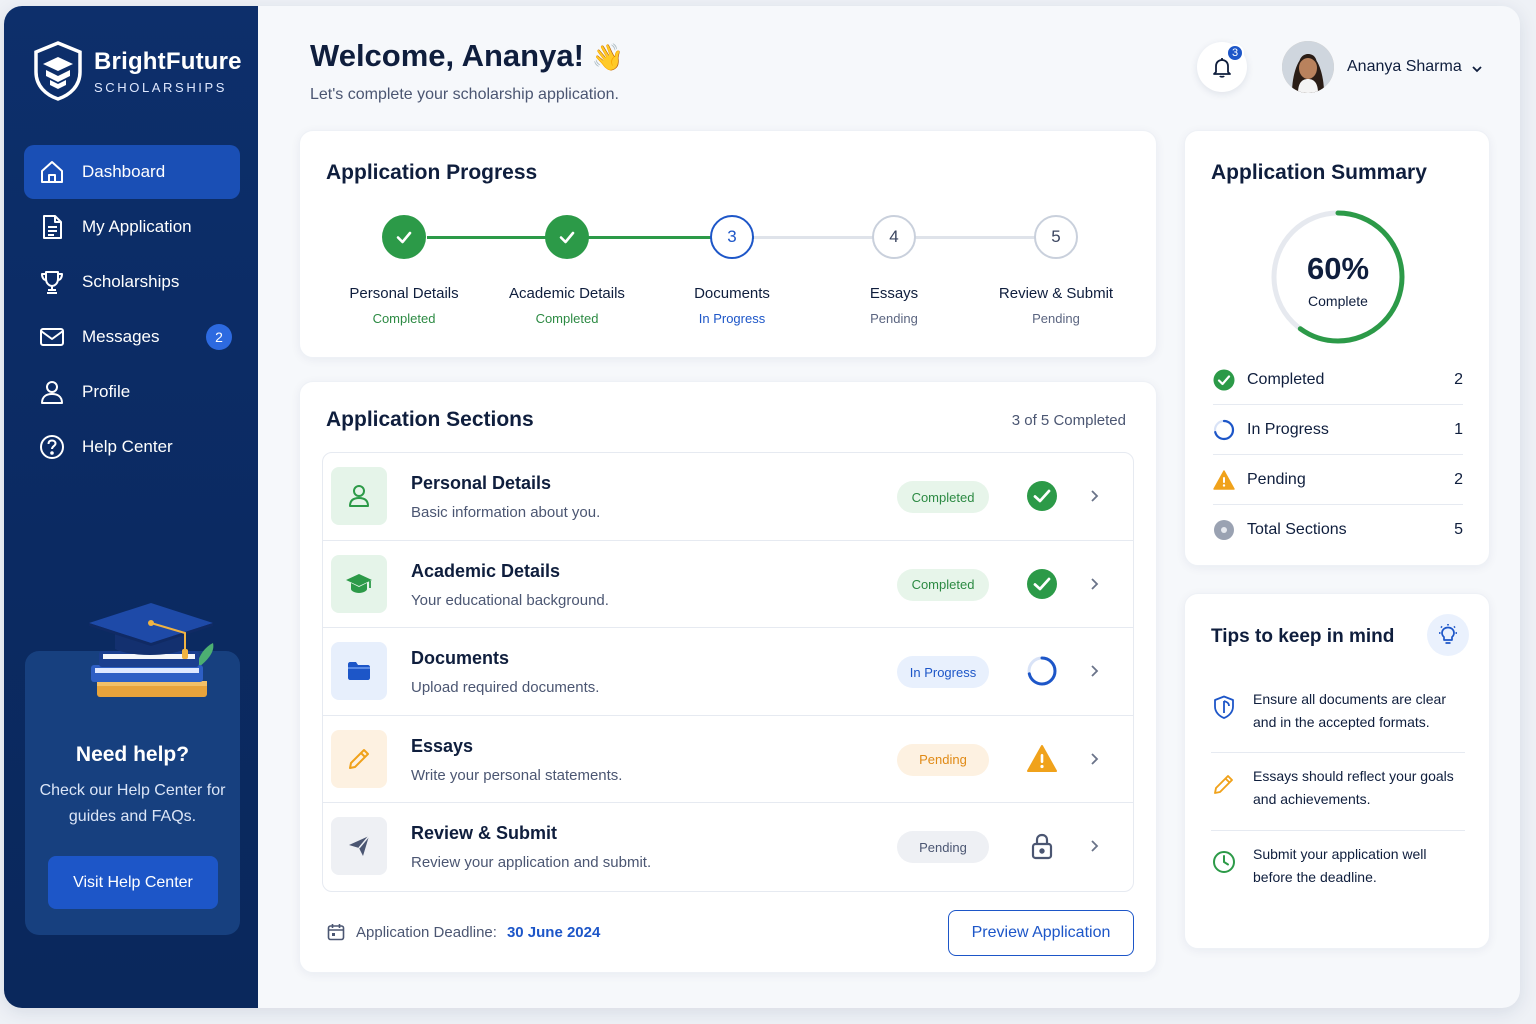 This screenshot has height=1024, width=1536. I want to click on pencil-icon, so click(1223, 784).